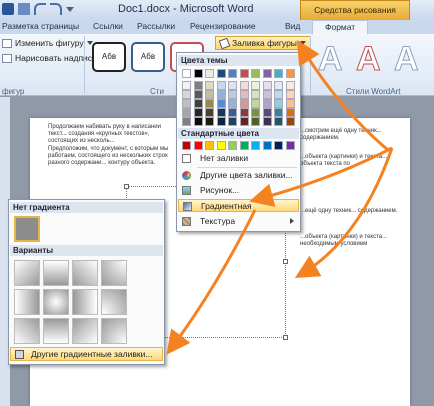 The image size is (434, 406). Describe the element at coordinates (223, 26) in the screenshot. I see `tab-review: Рецензирование` at that location.